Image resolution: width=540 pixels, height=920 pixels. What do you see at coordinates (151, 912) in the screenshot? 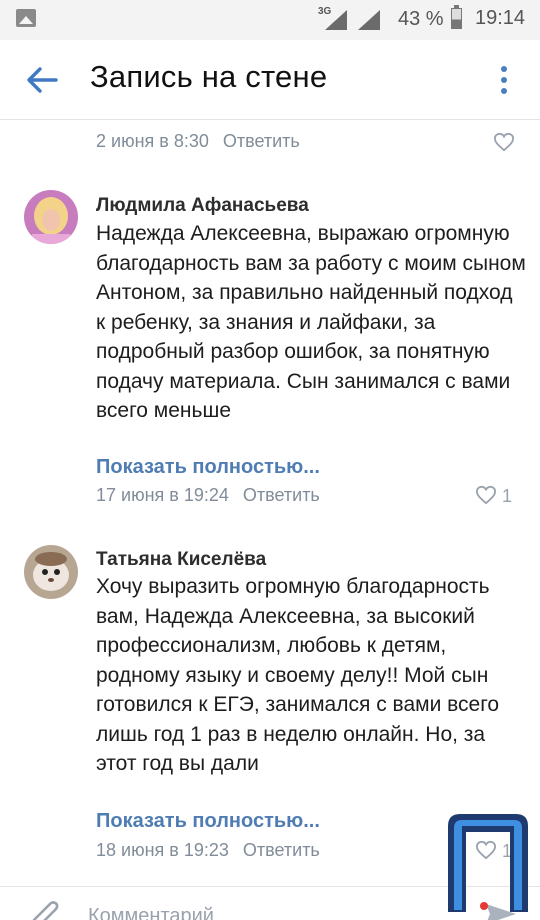
I see `comment-input: Комментарий` at bounding box center [151, 912].